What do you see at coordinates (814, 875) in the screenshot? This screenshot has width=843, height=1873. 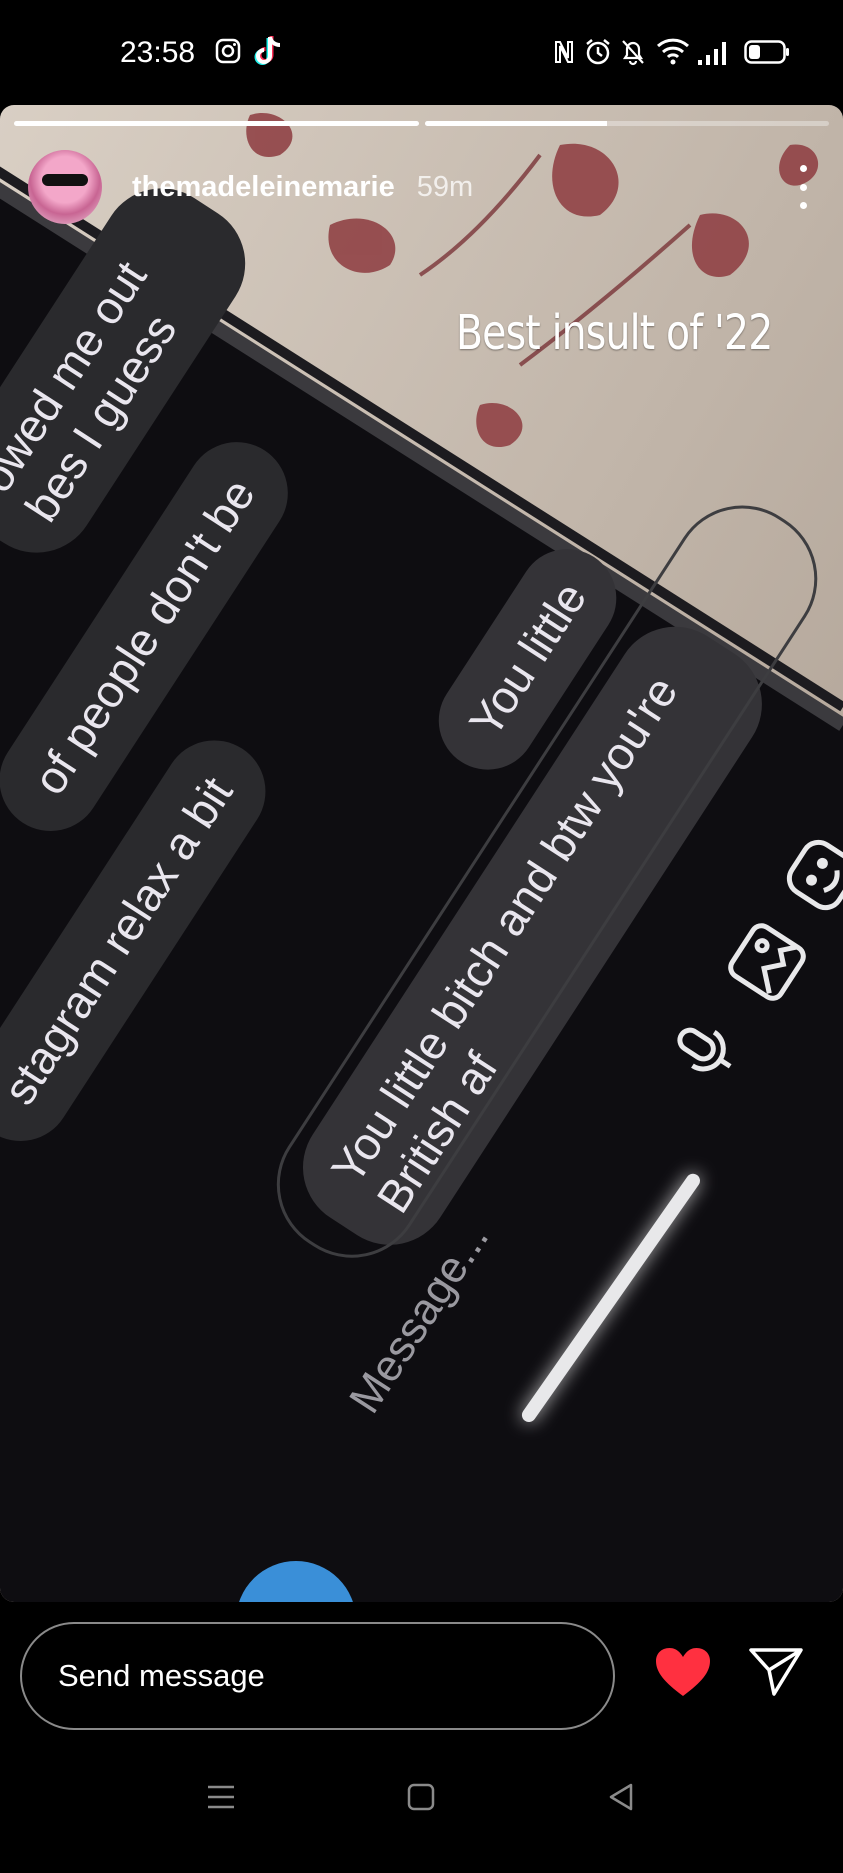 I see `photo-sticker-icon` at bounding box center [814, 875].